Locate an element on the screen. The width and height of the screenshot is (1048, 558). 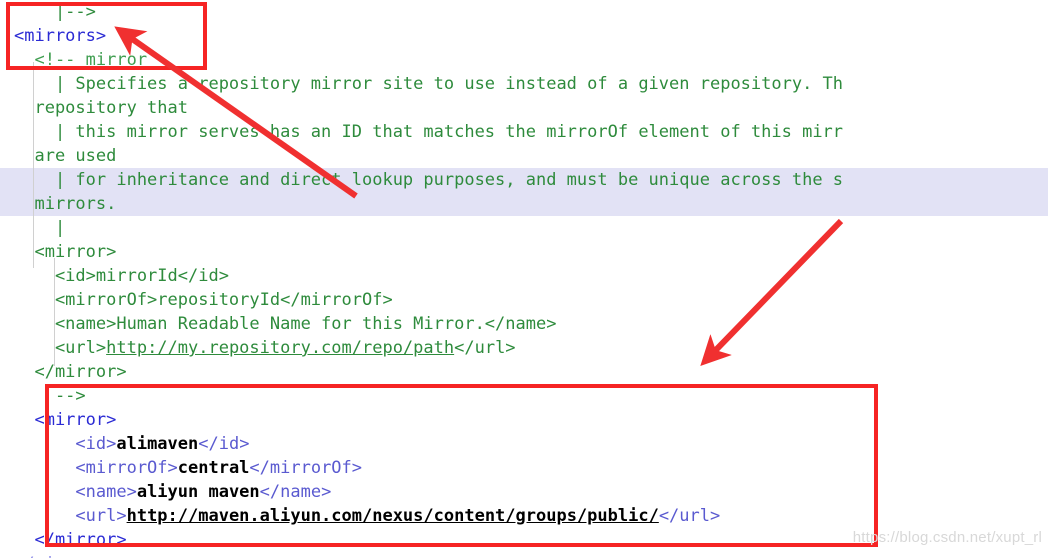
xml-element-value: central is located at coordinates (213, 468).